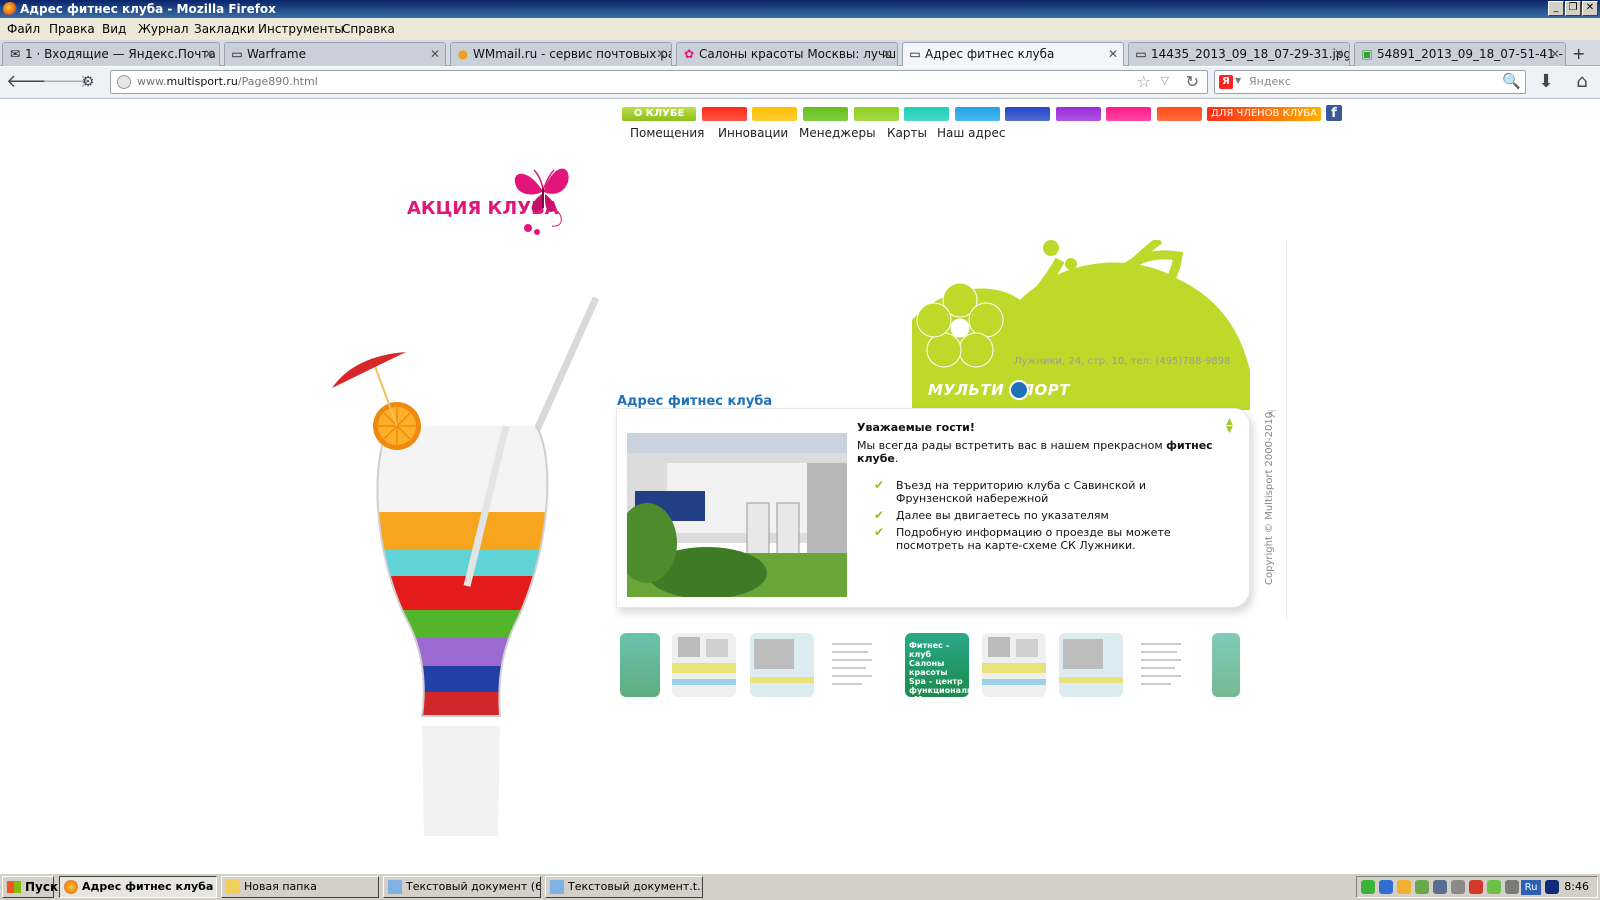  Describe the element at coordinates (1552, 887) in the screenshot. I see `tray-media-icon` at that location.